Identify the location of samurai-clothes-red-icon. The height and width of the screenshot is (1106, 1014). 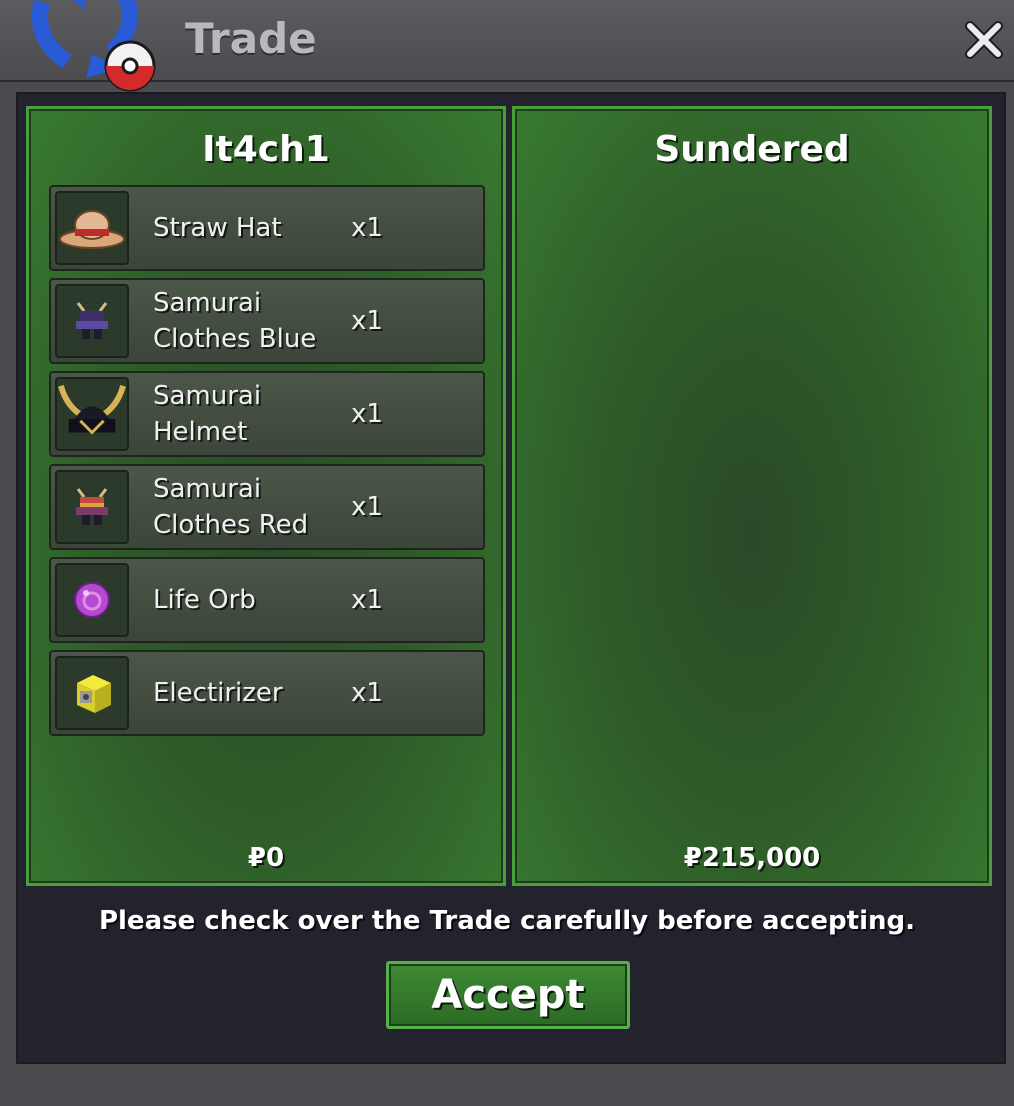
(92, 507).